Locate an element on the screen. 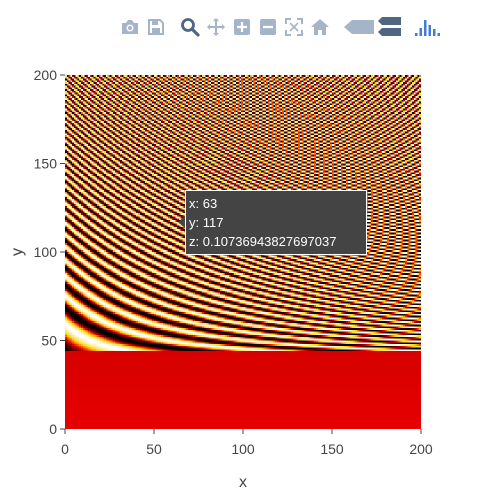  hover-x-value: x: 63 is located at coordinates (203, 203).